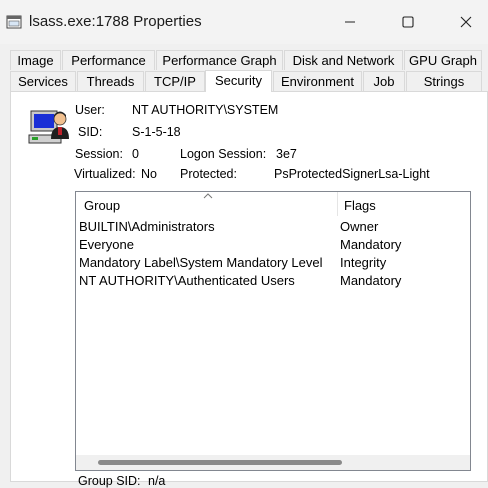  I want to click on sid-label: SID:, so click(90, 132).